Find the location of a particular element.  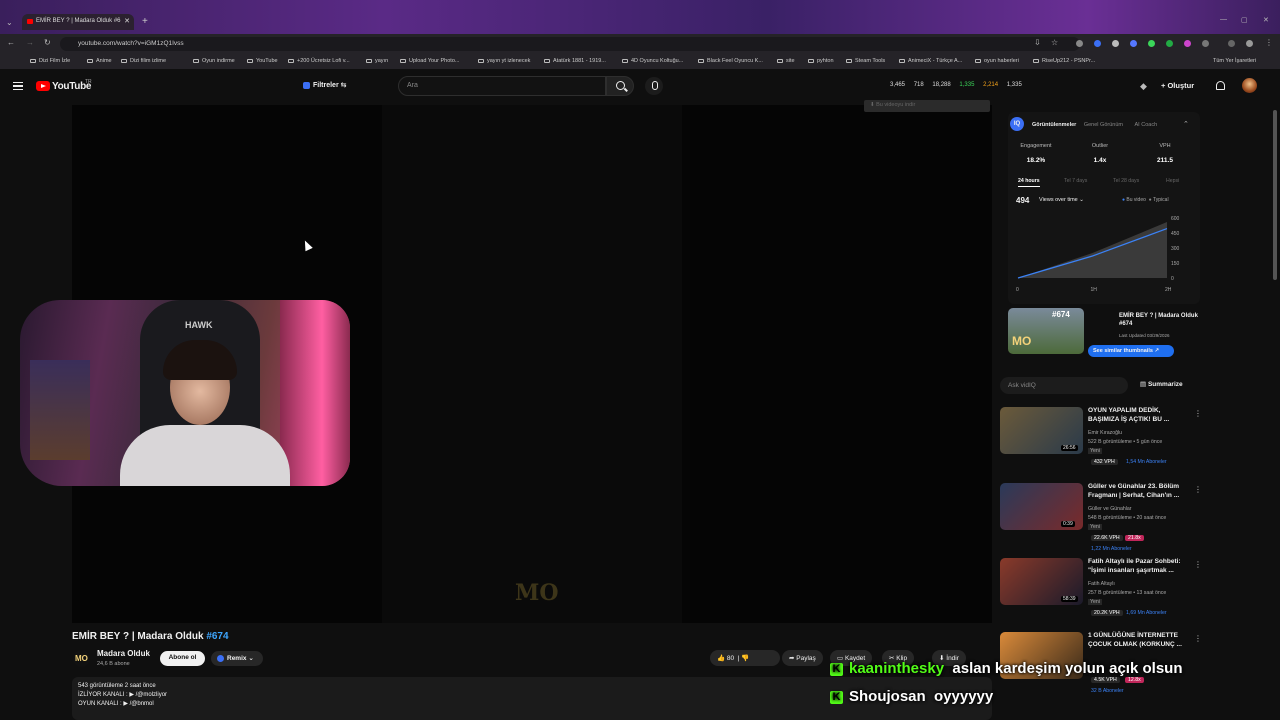

bookmark-item: yayın yt izlenecek is located at coordinates (504, 61).